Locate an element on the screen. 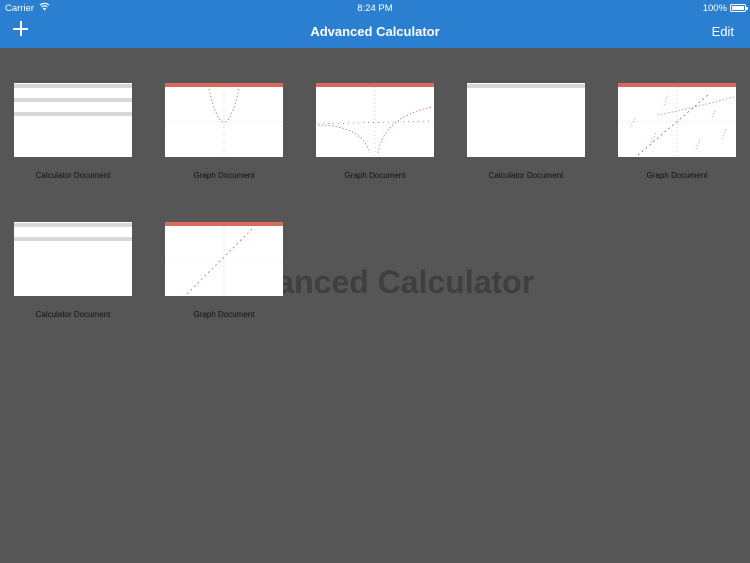  battery-percent: 100% is located at coordinates (714, 8).